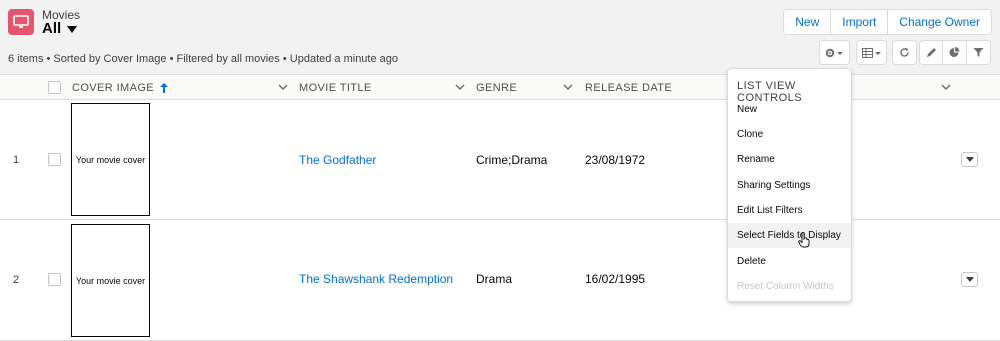  What do you see at coordinates (939, 22) in the screenshot?
I see `change-owner-button: Change Owner` at bounding box center [939, 22].